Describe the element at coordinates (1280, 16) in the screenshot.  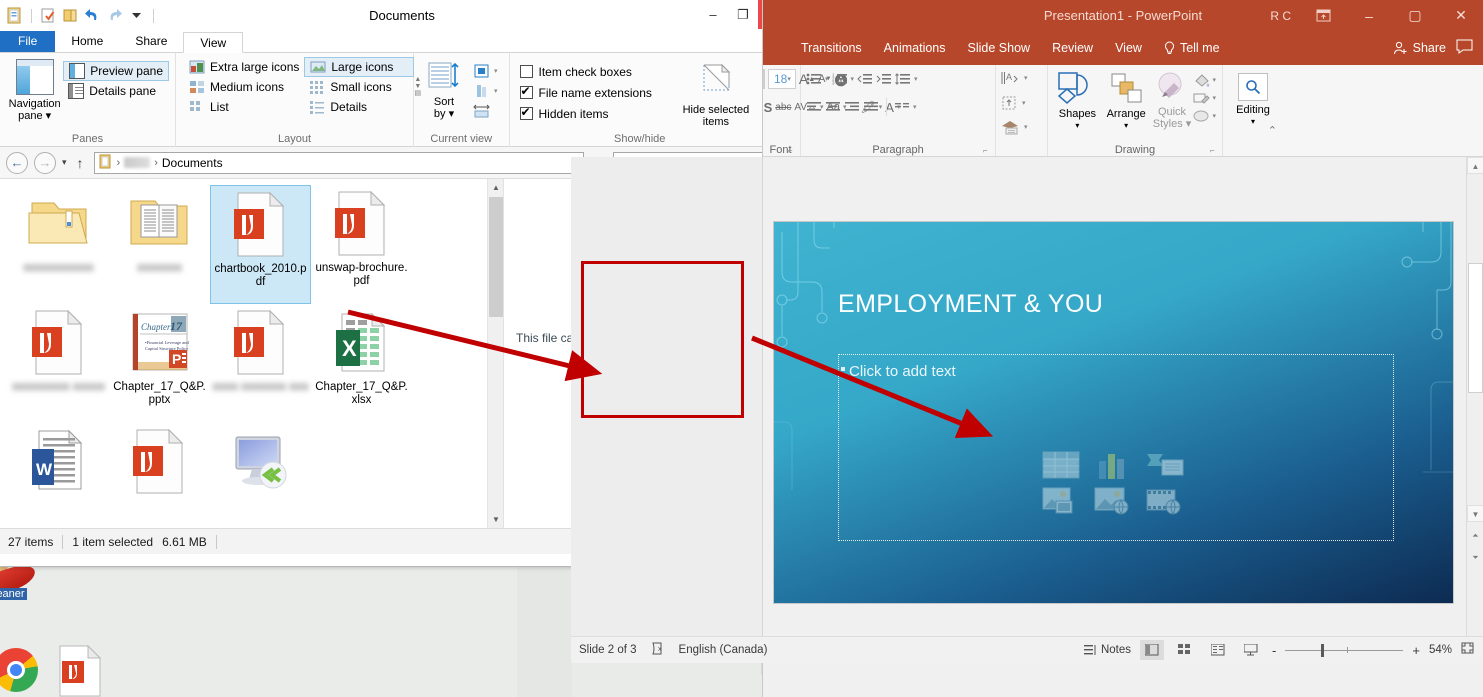
I see `account-initials: R C` at that location.